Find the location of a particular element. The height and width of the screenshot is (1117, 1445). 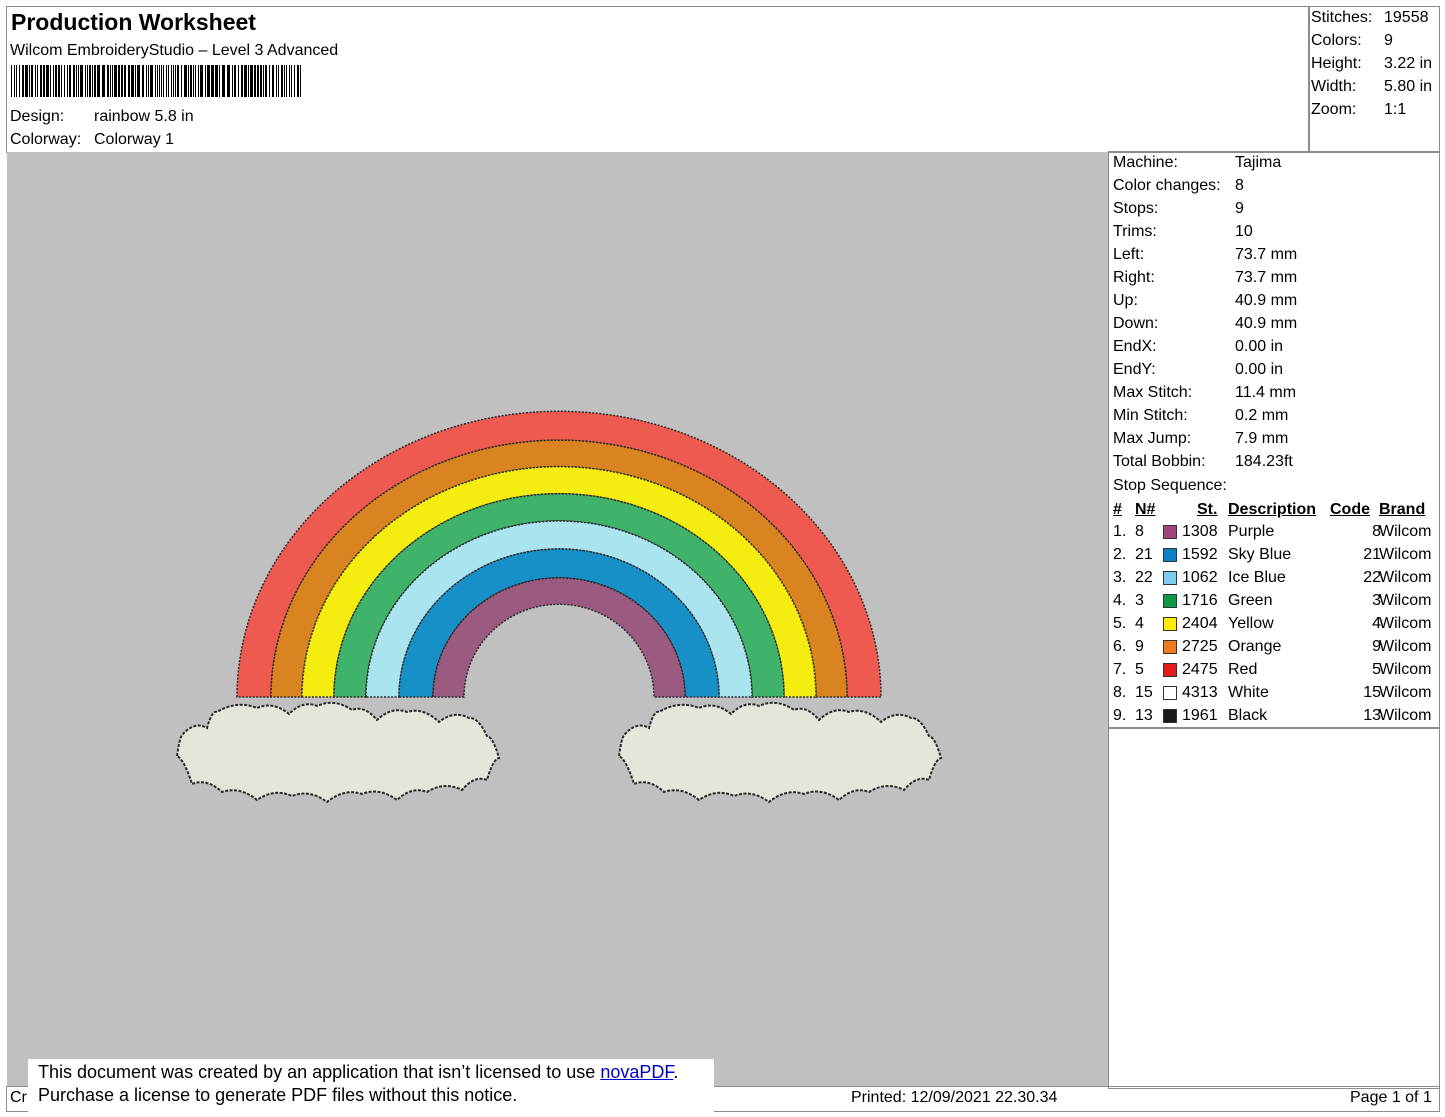

row-description: Purple is located at coordinates (1251, 531).